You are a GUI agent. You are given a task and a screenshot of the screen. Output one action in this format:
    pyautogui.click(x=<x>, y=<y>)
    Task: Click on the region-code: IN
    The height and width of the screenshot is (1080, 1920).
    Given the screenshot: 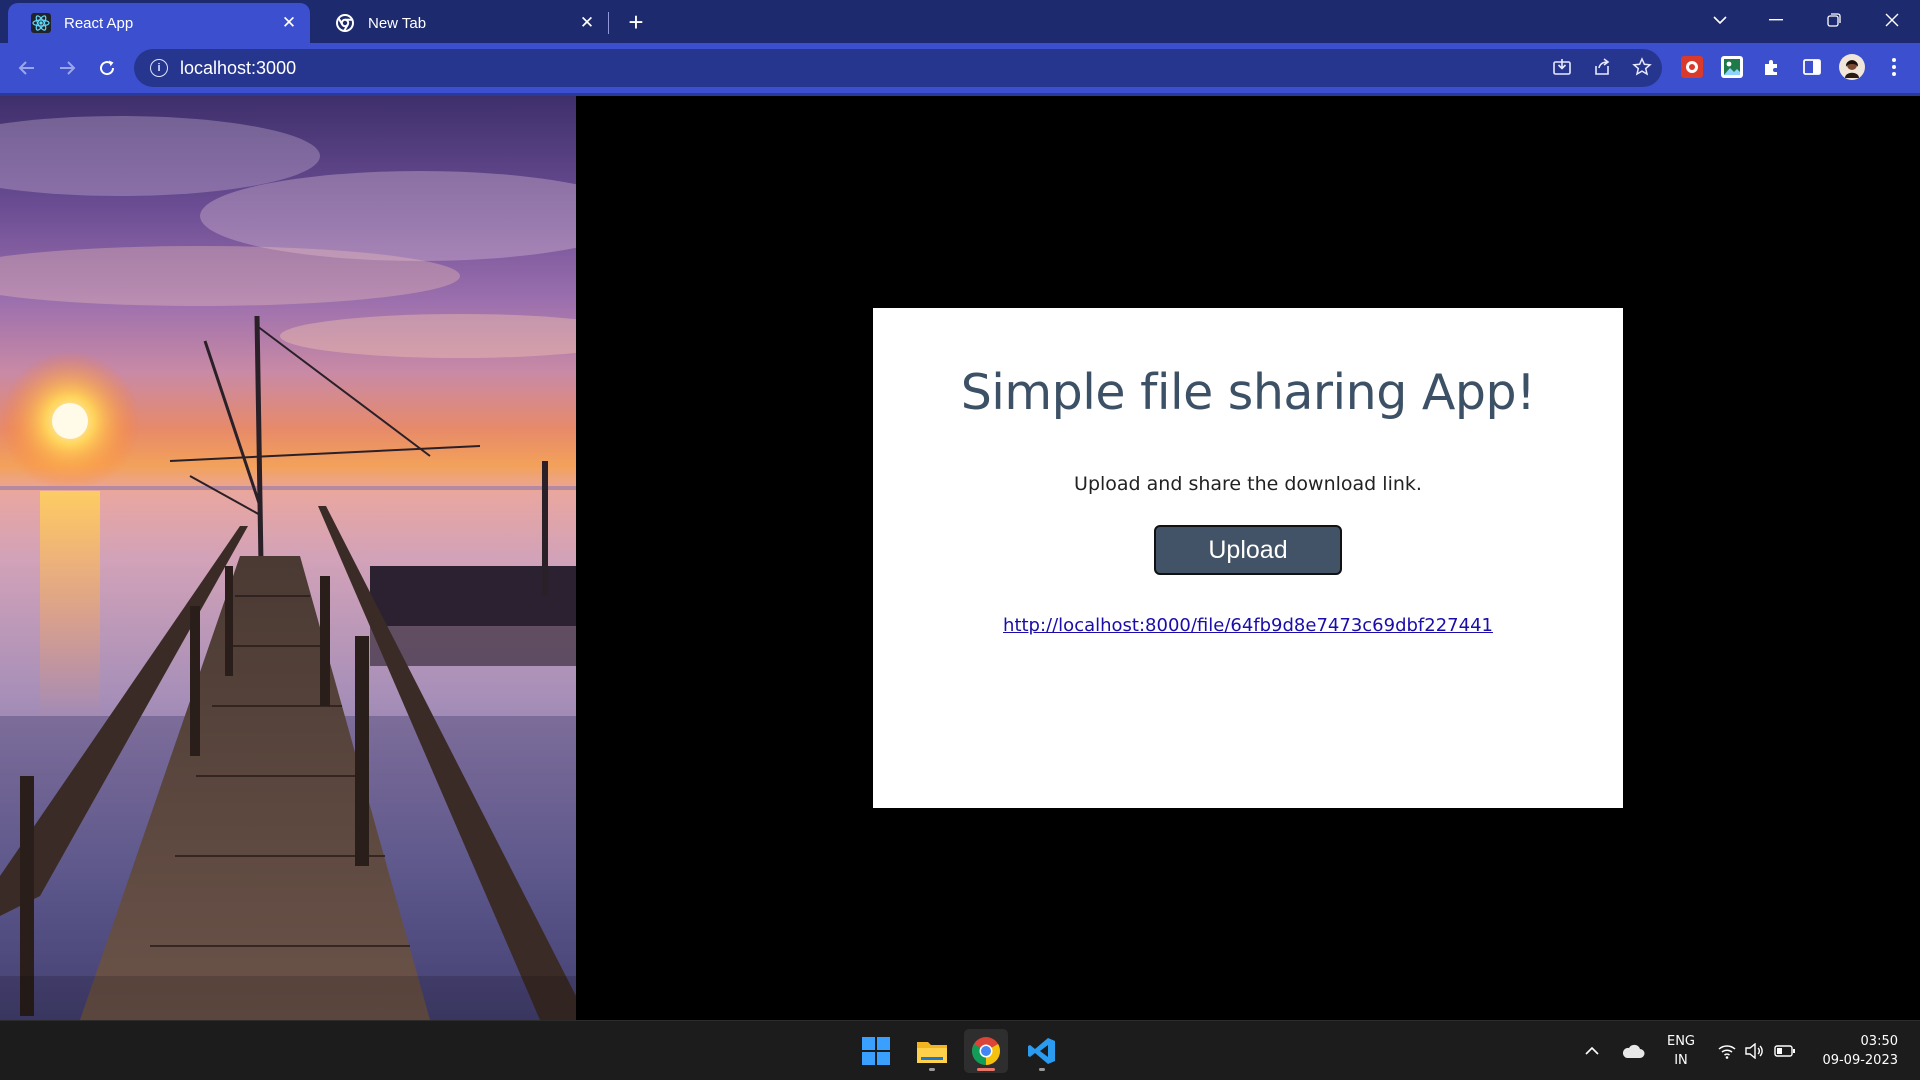 What is the action you would take?
    pyautogui.click(x=1681, y=1060)
    